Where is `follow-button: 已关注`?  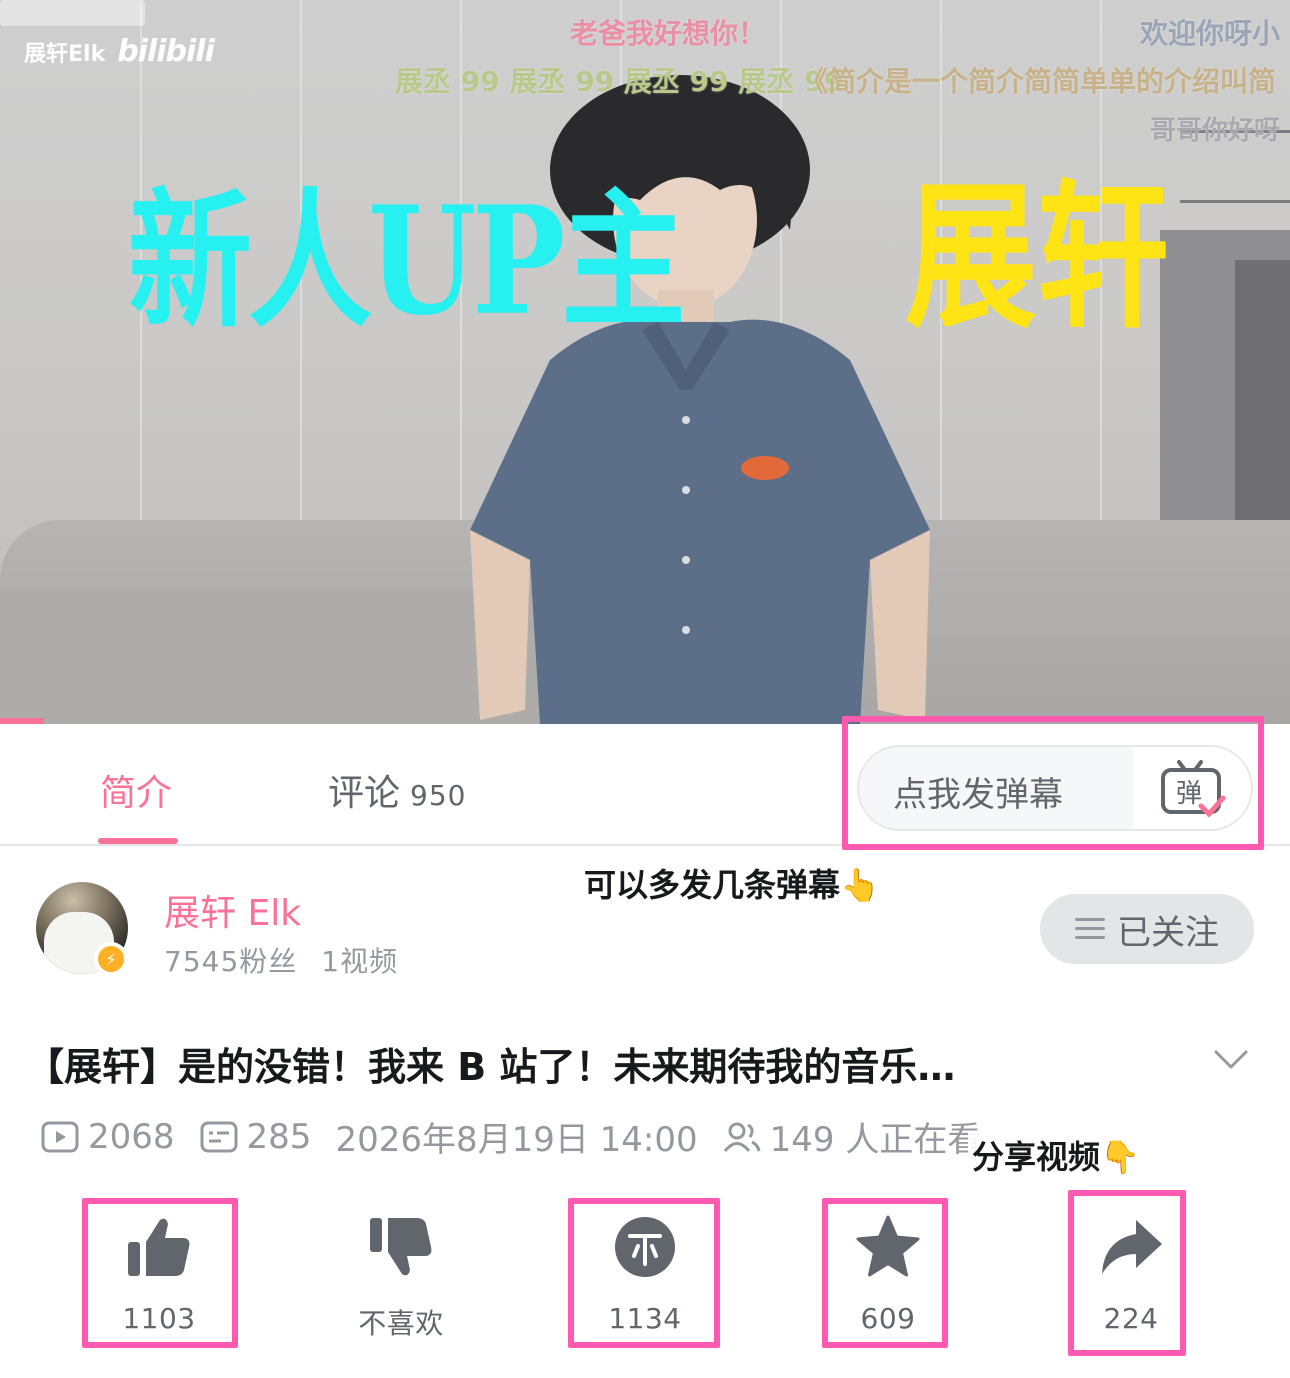
follow-button: 已关注 is located at coordinates (1147, 929).